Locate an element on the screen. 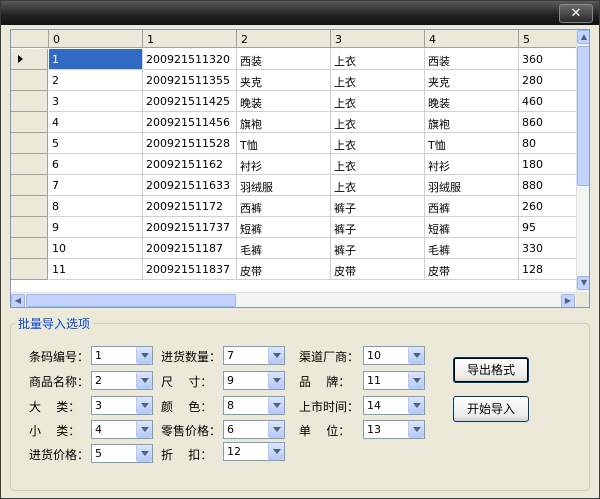 This screenshot has width=600, height=499. grid-cell: 11 is located at coordinates (96, 269).